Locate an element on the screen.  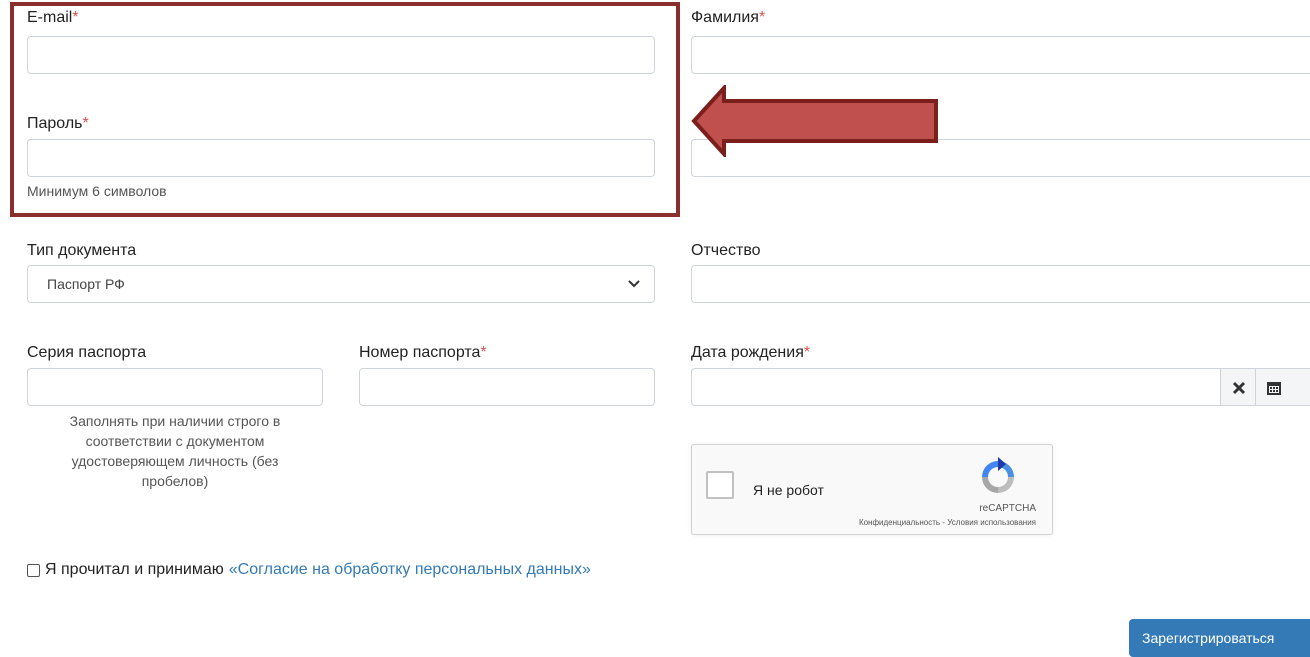
passport-series-input is located at coordinates (175, 387).